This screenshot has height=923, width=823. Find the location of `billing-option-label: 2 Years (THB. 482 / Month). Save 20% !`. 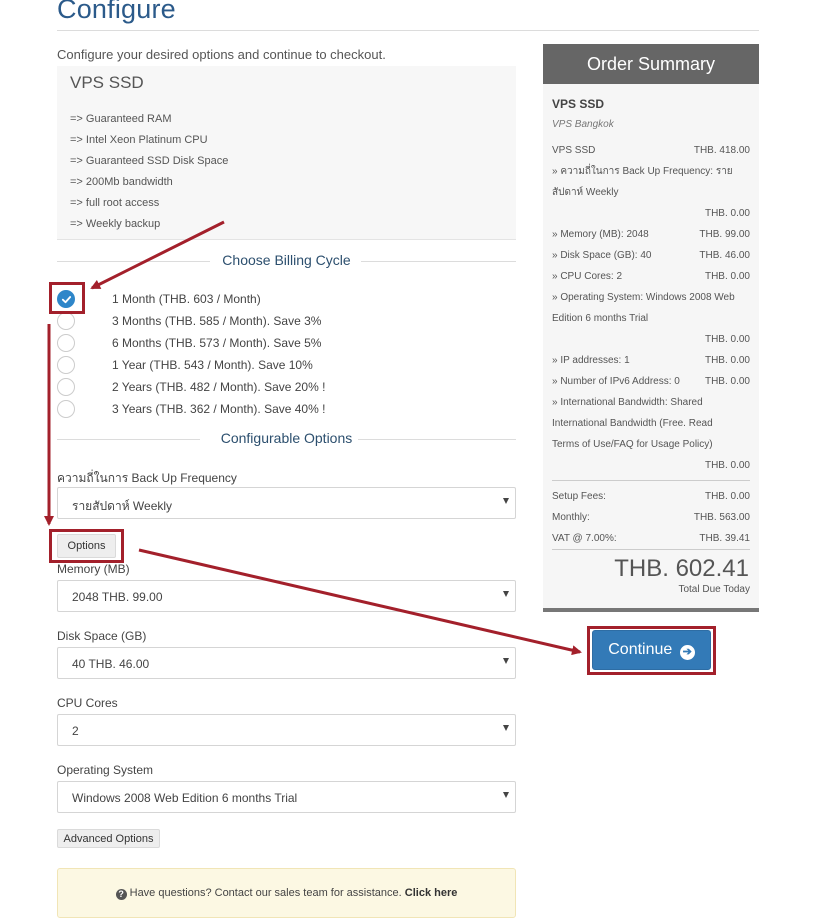

billing-option-label: 2 Years (THB. 482 / Month). Save 20% ! is located at coordinates (219, 387).